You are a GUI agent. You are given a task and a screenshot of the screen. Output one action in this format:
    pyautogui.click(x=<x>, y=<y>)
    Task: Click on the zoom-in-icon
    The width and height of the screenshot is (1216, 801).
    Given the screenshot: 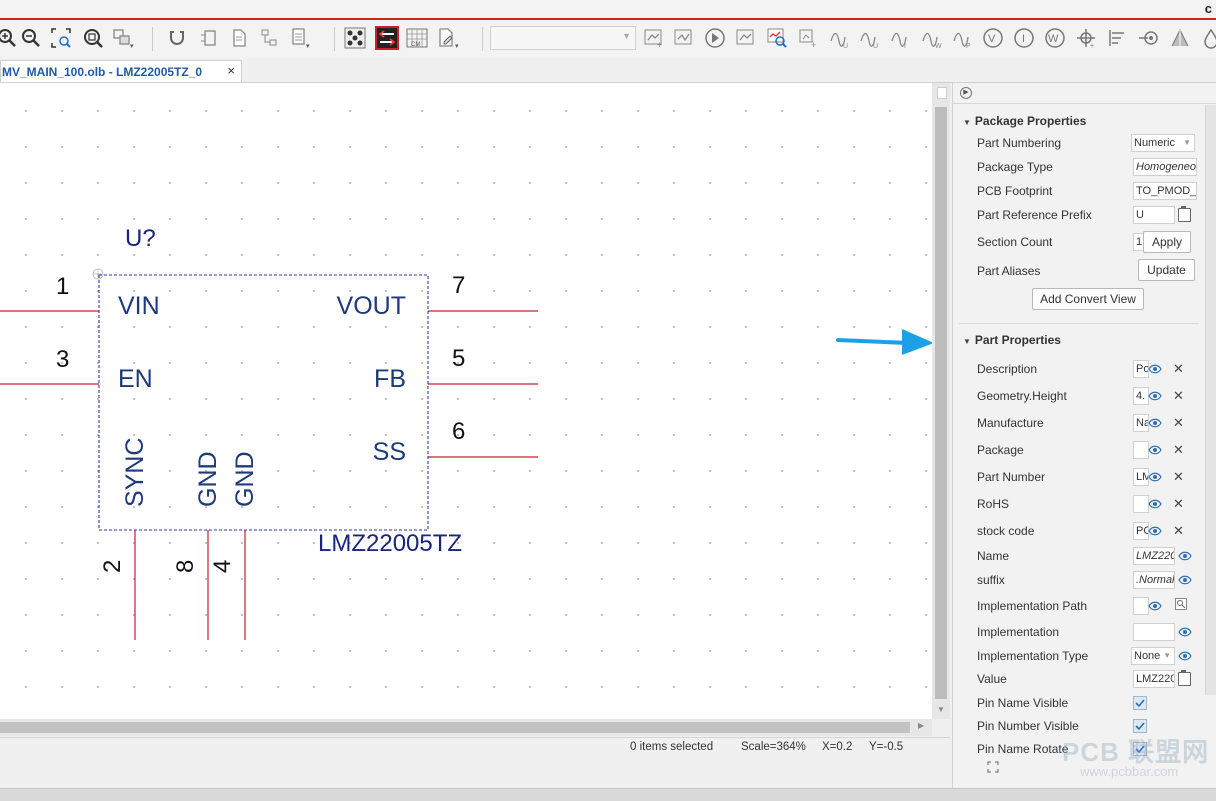 What is the action you would take?
    pyautogui.click(x=10, y=38)
    